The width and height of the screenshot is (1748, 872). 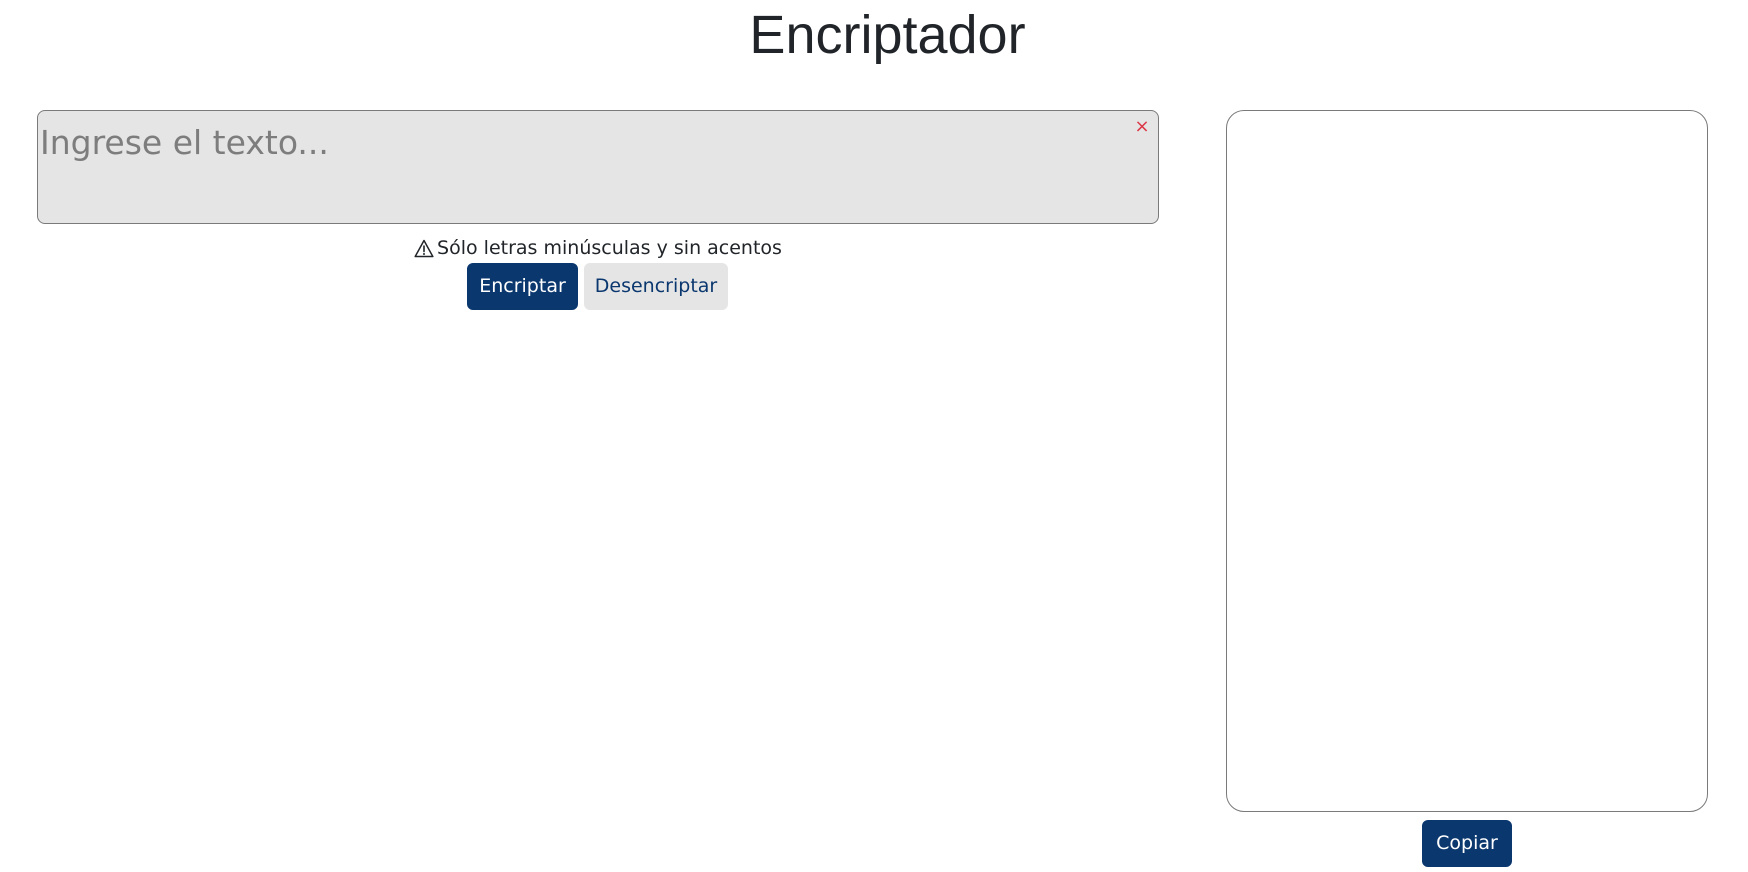 I want to click on warning-triangle-icon, so click(x=424, y=252).